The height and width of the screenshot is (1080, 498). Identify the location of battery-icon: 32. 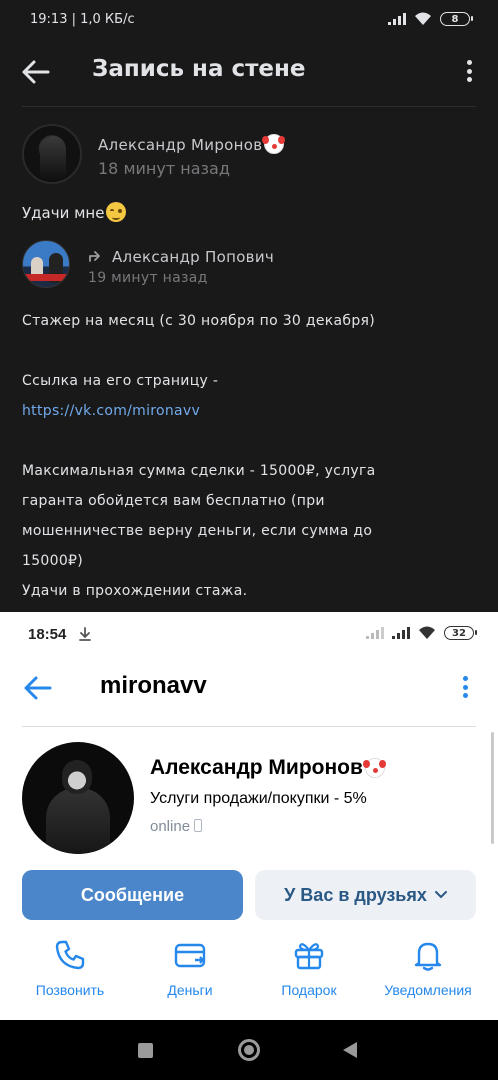
(460, 633).